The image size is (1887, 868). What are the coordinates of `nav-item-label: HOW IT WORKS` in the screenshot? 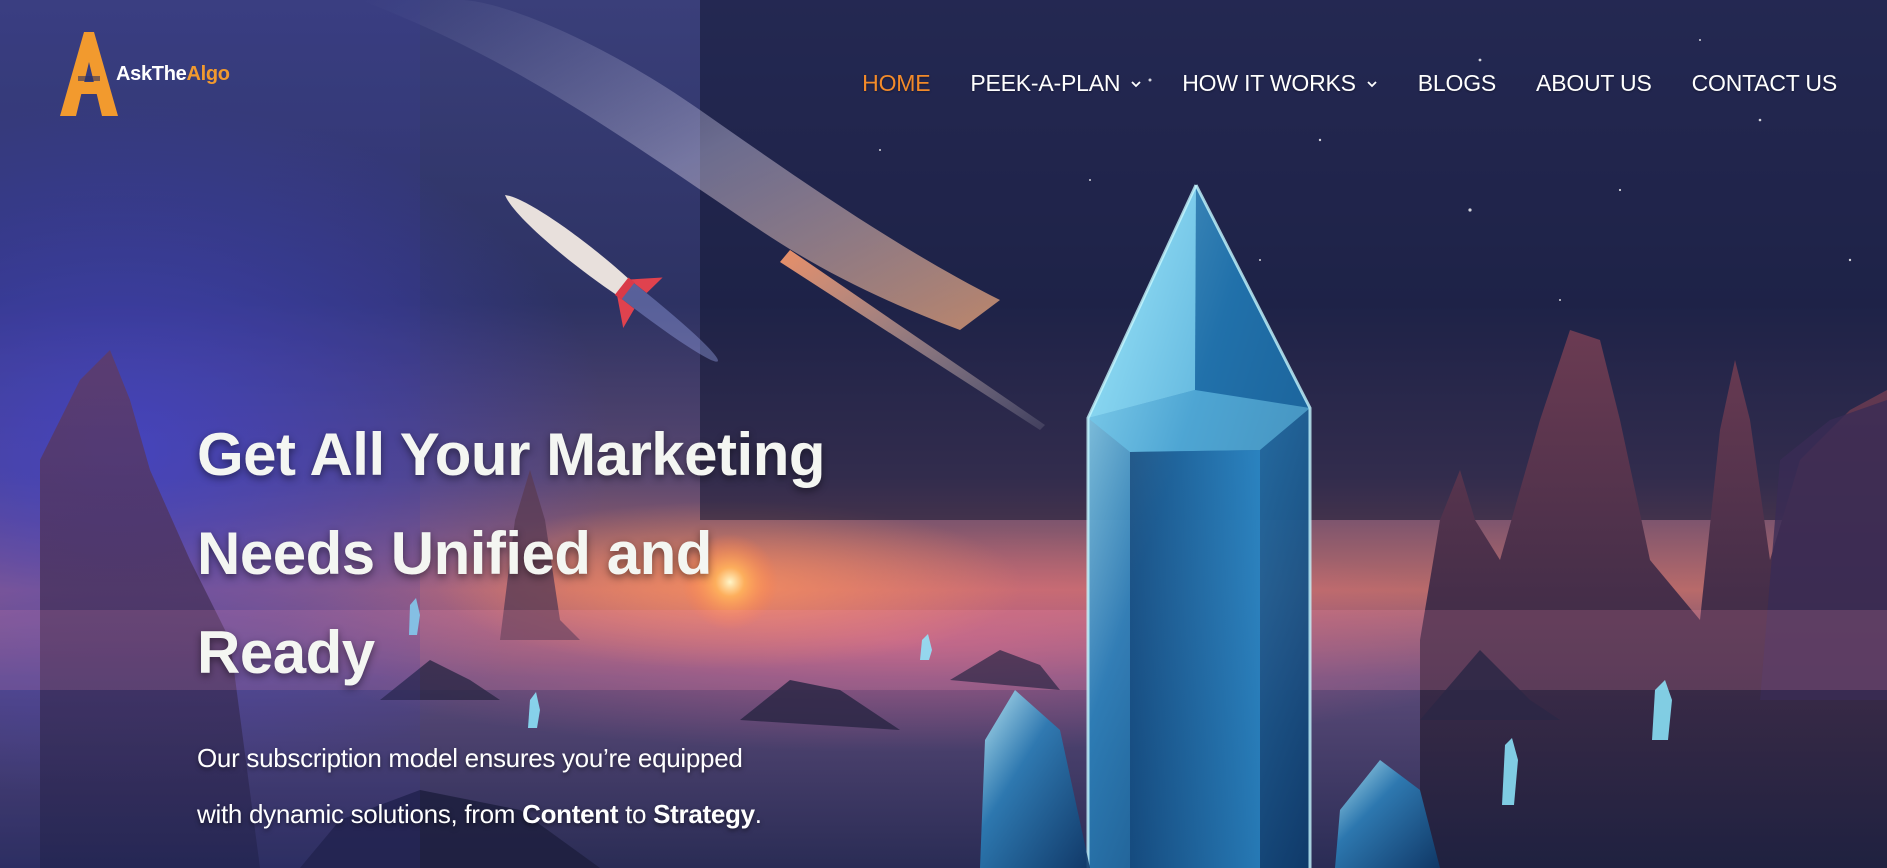 It's located at (1269, 83).